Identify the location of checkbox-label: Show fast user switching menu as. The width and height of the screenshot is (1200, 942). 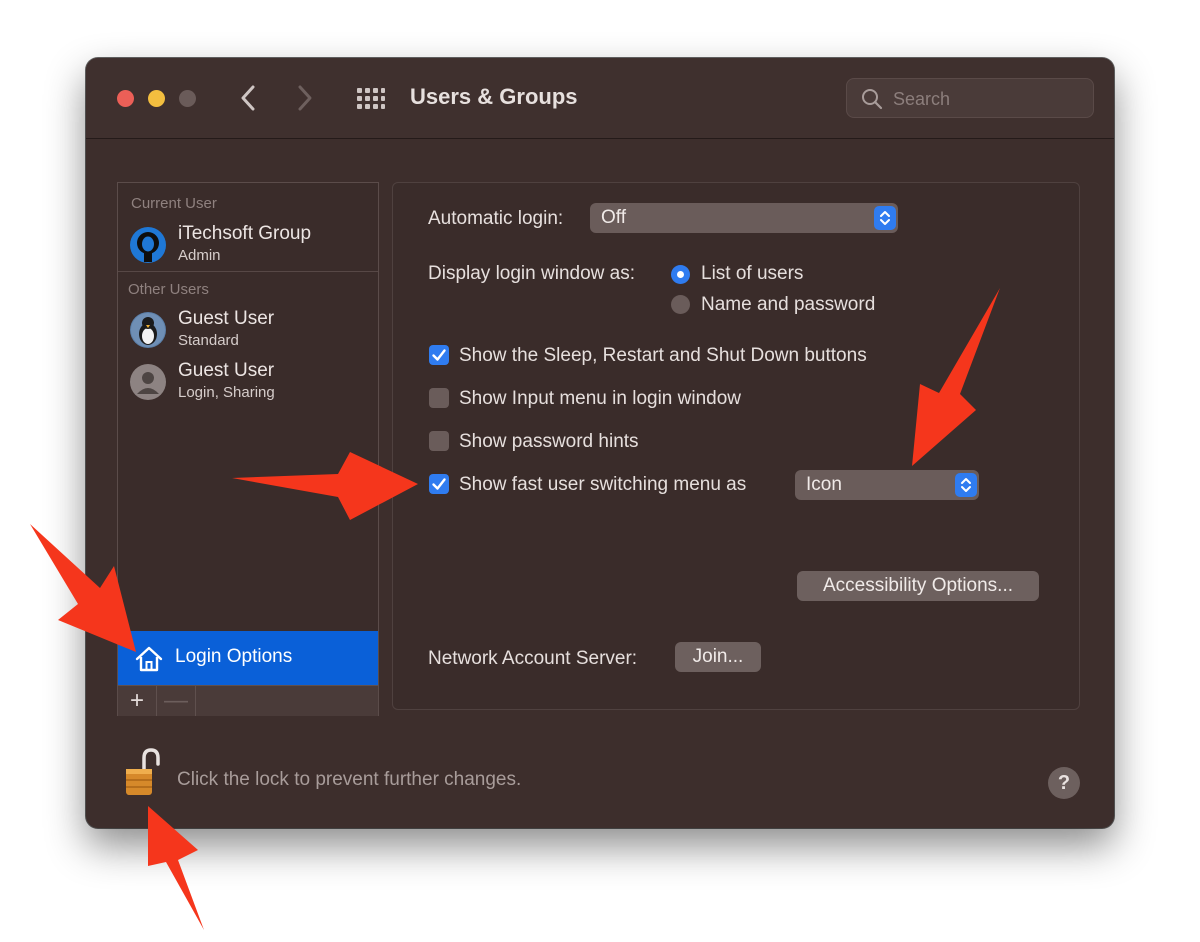
(603, 484).